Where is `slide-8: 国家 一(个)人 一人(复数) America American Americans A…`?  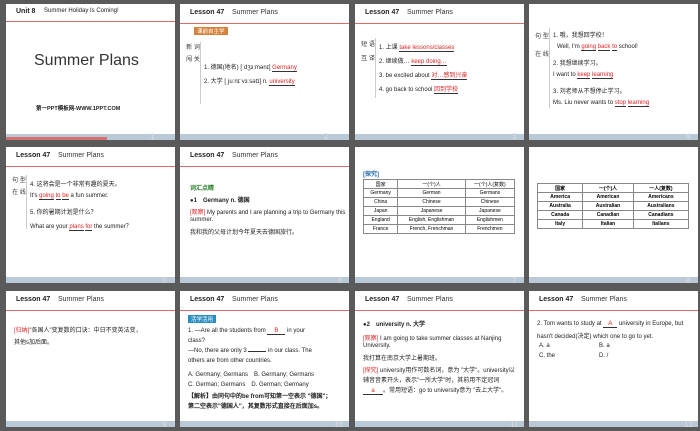
slide-8: 国家 一(个)人 一人(复数) America American Americans A… is located at coordinates (613, 215).